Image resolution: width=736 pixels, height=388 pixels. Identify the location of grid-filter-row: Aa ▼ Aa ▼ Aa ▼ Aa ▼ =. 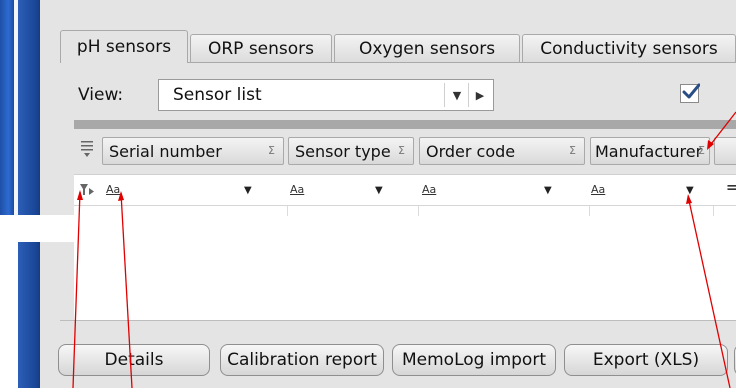
(405, 190).